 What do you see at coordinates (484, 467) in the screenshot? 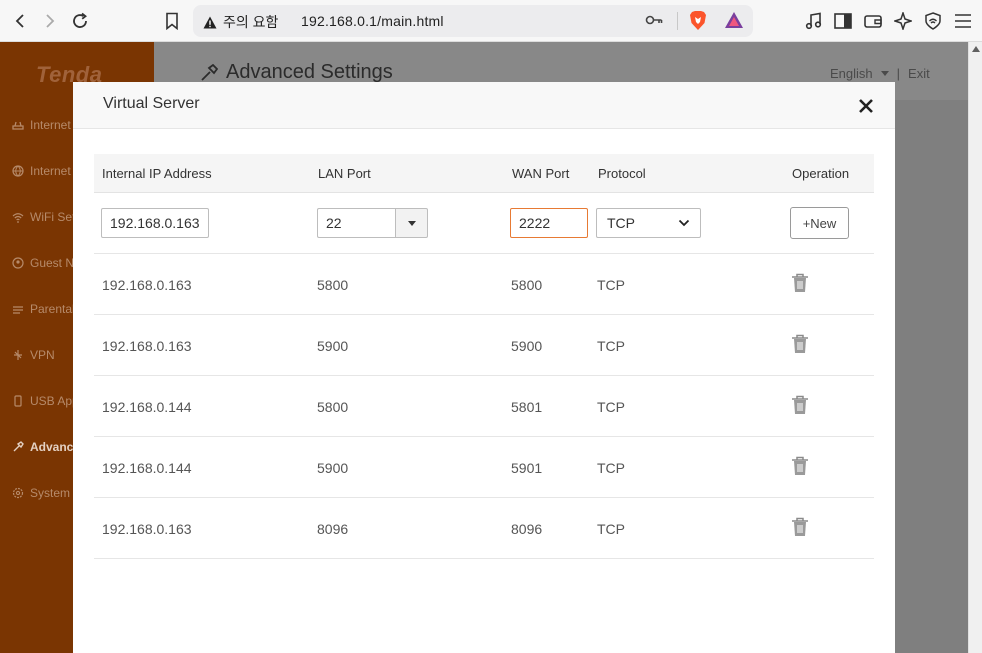
I see `table-row: 192.168.0.144 5900 5901 TCP` at bounding box center [484, 467].